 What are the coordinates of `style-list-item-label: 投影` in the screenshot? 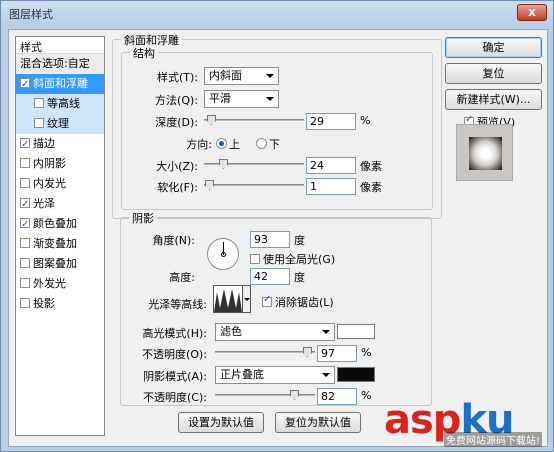 It's located at (44, 303).